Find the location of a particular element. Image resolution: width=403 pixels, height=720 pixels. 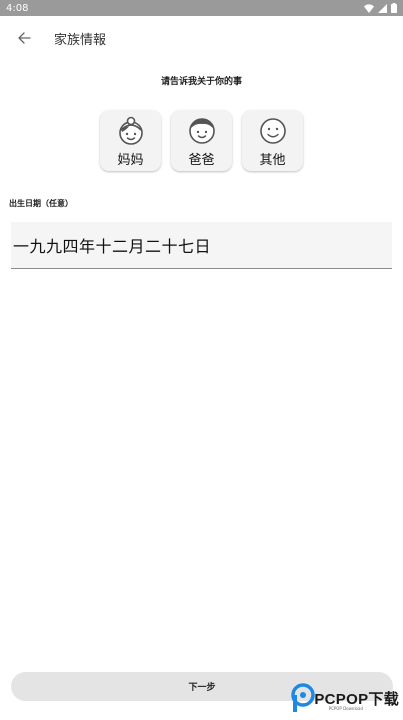

status-time: 4:08 is located at coordinates (17, 8).